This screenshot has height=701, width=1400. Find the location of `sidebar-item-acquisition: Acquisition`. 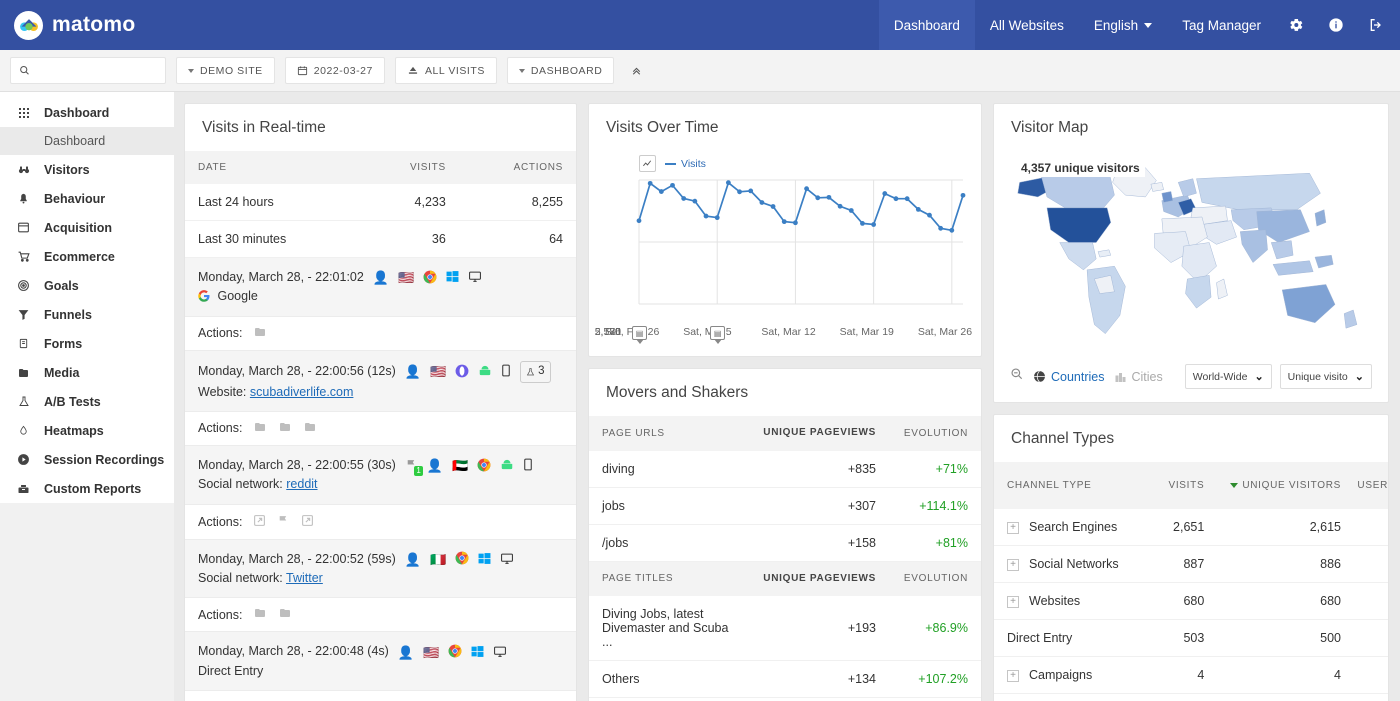

sidebar-item-acquisition: Acquisition is located at coordinates (87, 227).